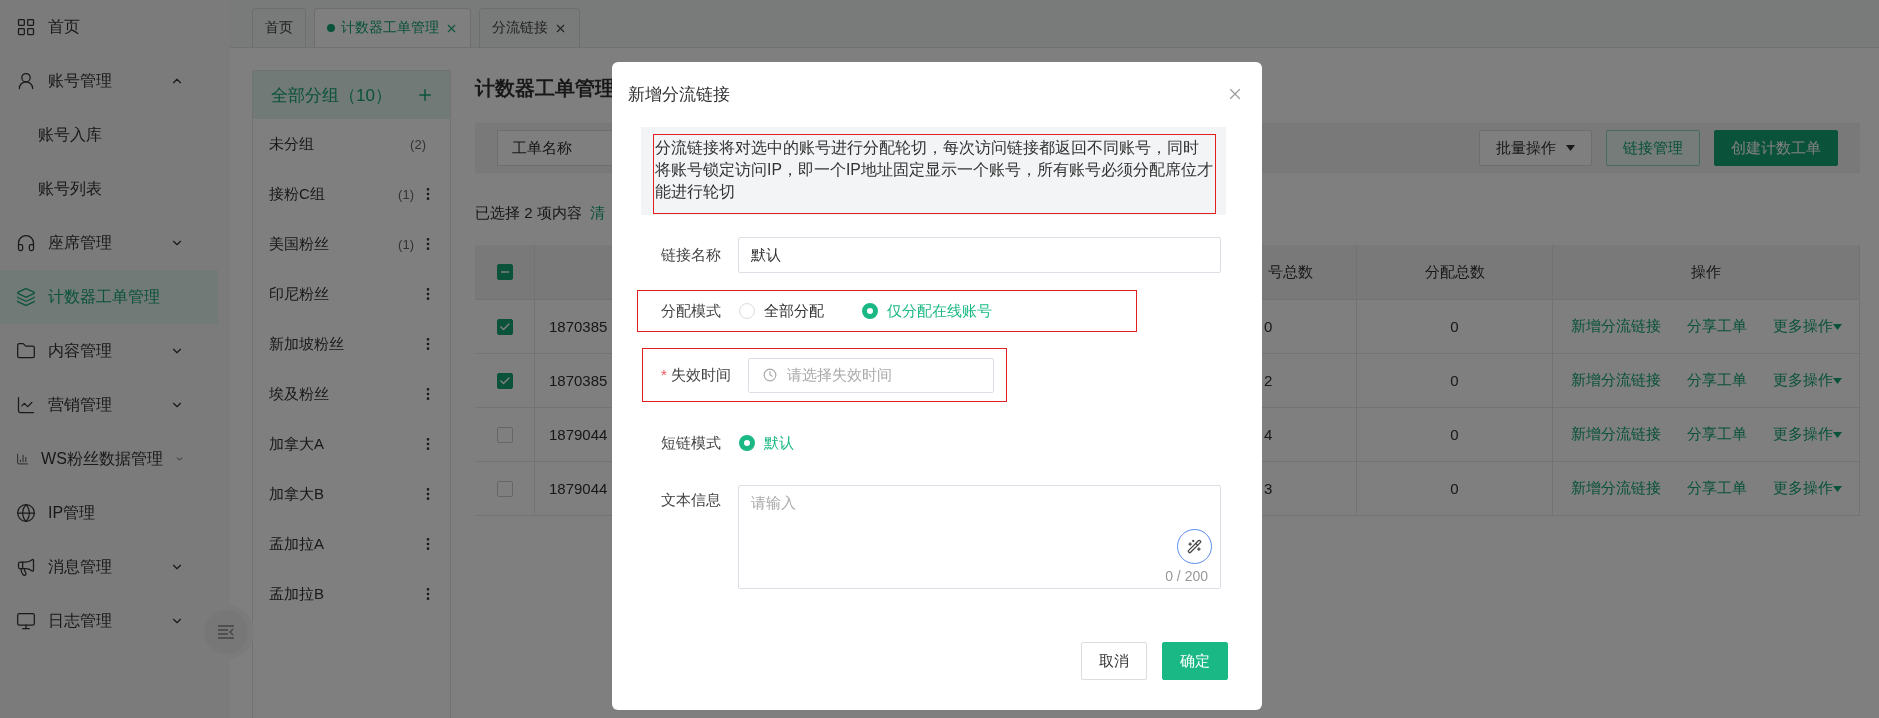 The height and width of the screenshot is (718, 1879). What do you see at coordinates (691, 443) in the screenshot?
I see `field-label: 短链模式` at bounding box center [691, 443].